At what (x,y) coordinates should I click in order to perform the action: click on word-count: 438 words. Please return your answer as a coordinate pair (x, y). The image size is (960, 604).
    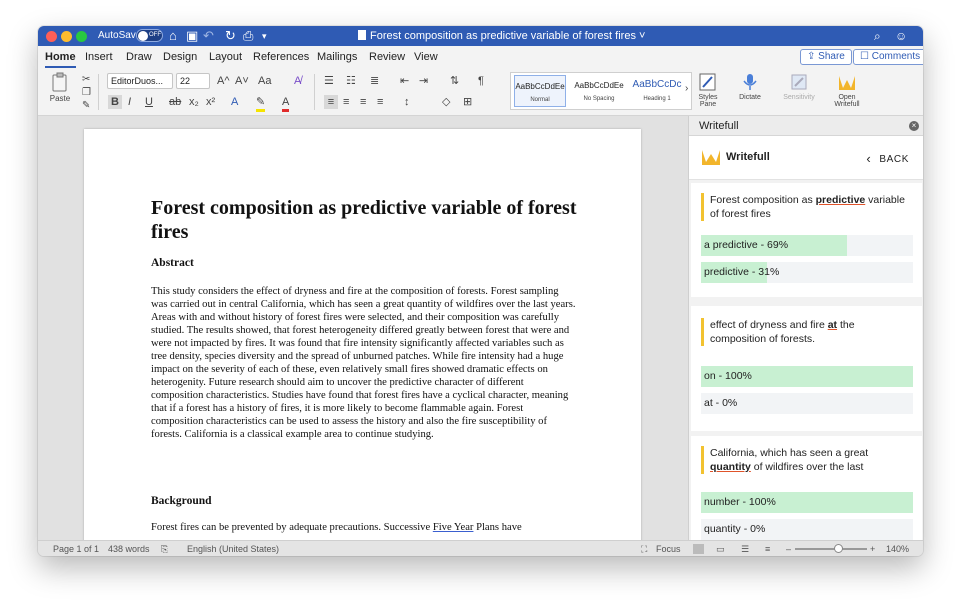
    Looking at the image, I should click on (129, 549).